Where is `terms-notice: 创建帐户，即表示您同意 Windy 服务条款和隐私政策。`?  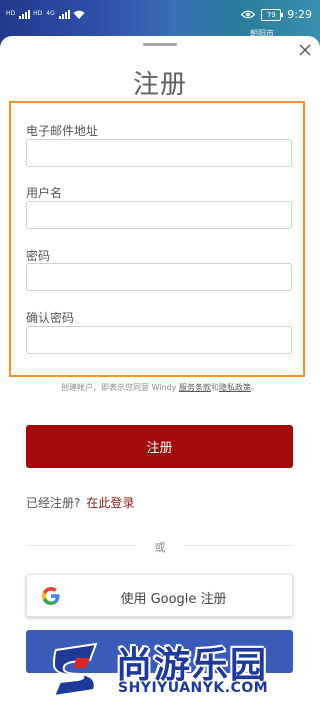 terms-notice: 创建帐户，即表示您同意 Windy 服务条款和隐私政策。 is located at coordinates (160, 387).